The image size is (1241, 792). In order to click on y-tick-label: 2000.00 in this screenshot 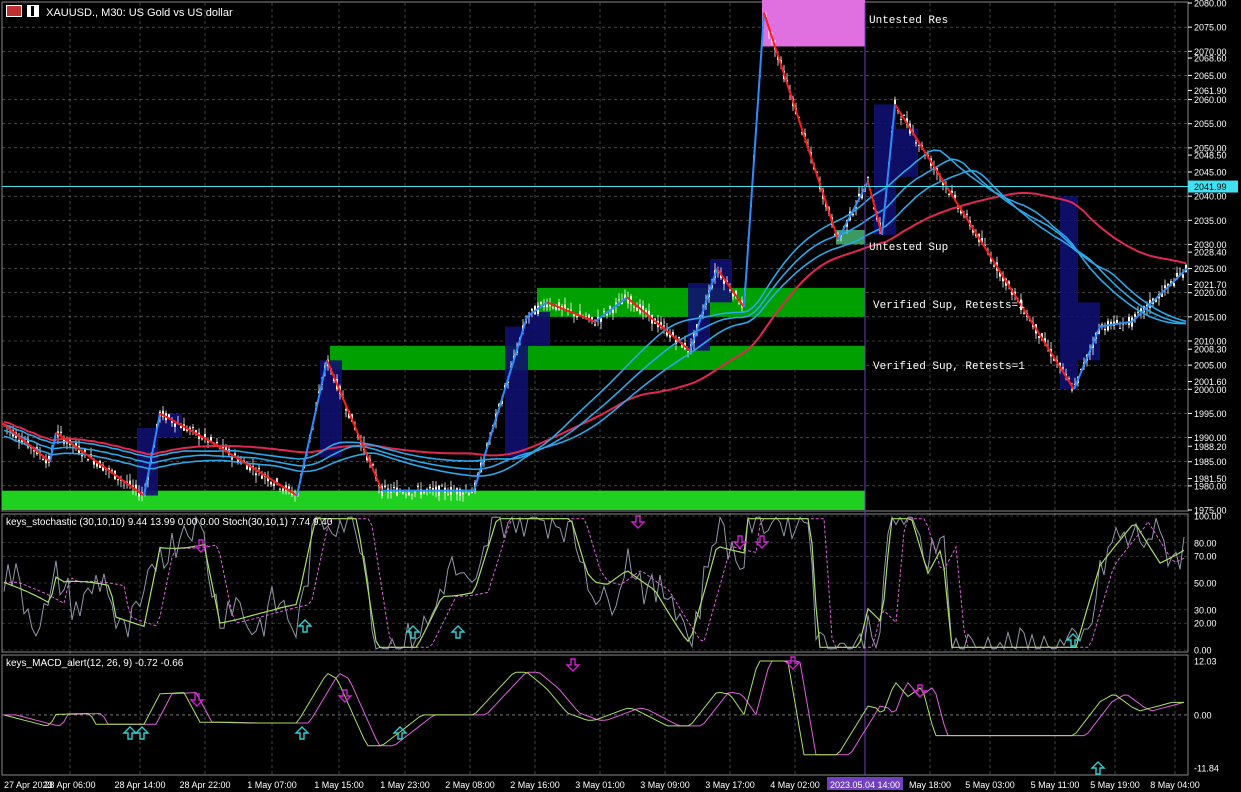, I will do `click(1210, 390)`.